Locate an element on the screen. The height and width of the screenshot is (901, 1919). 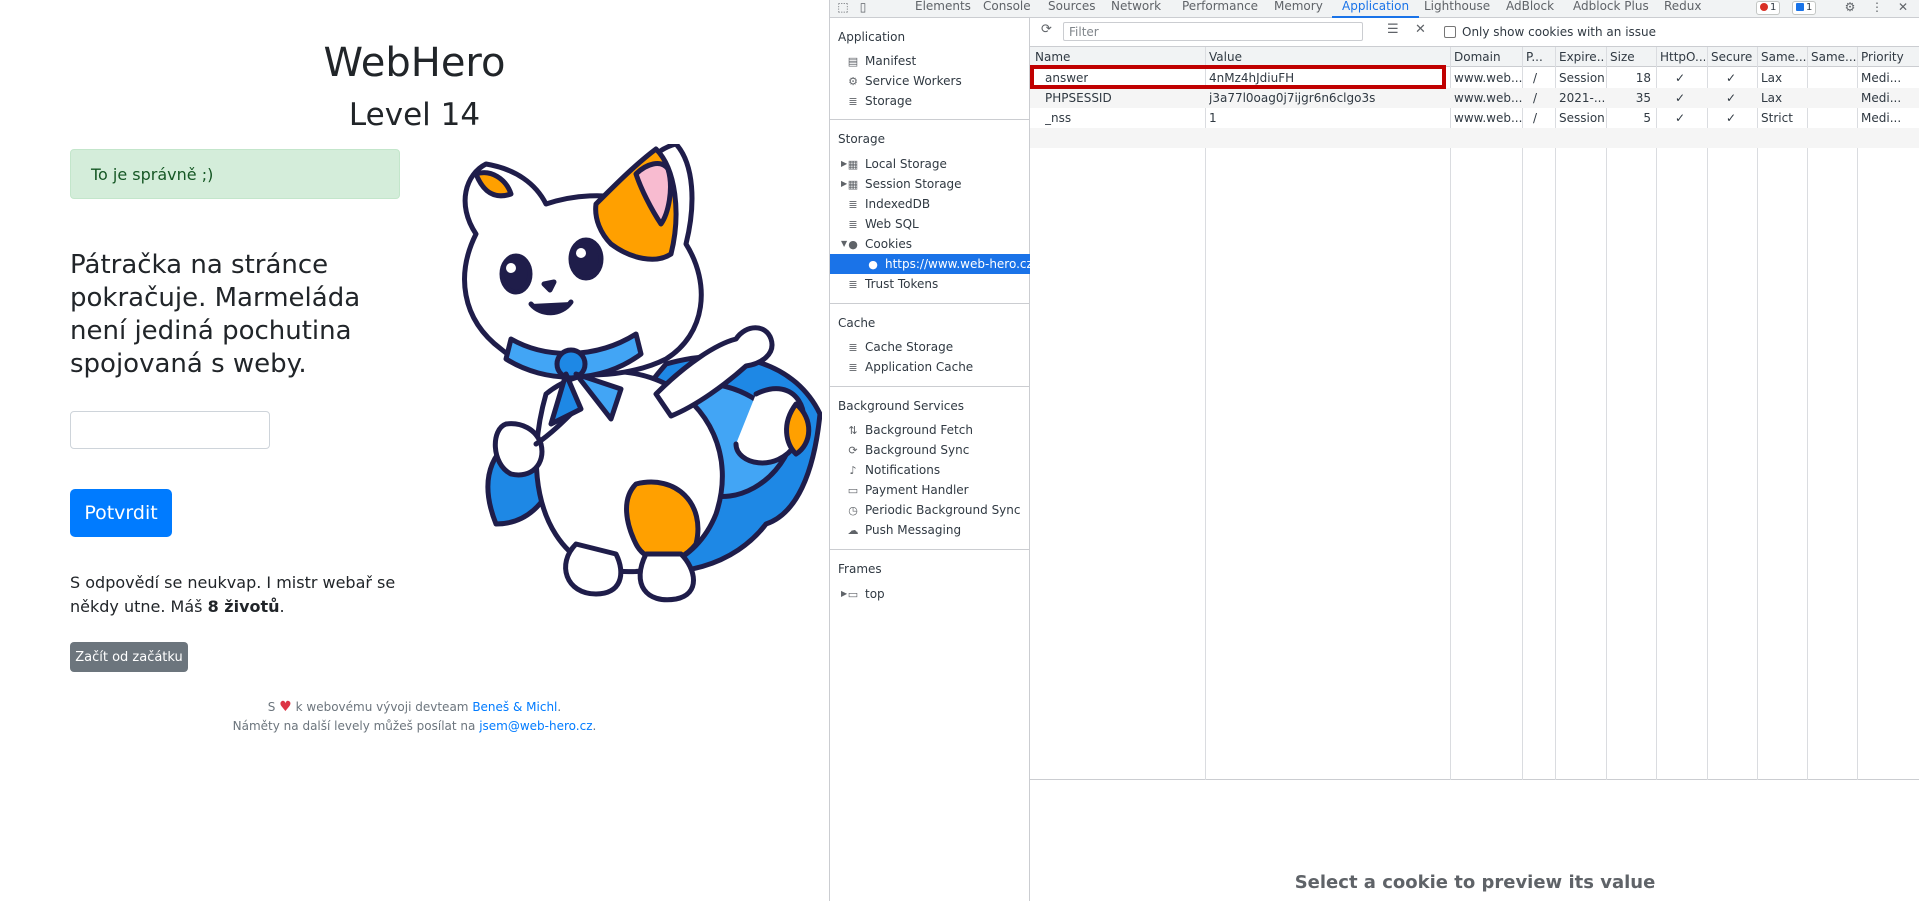
footer-text: k webovému vývoji devteam is located at coordinates (382, 707).